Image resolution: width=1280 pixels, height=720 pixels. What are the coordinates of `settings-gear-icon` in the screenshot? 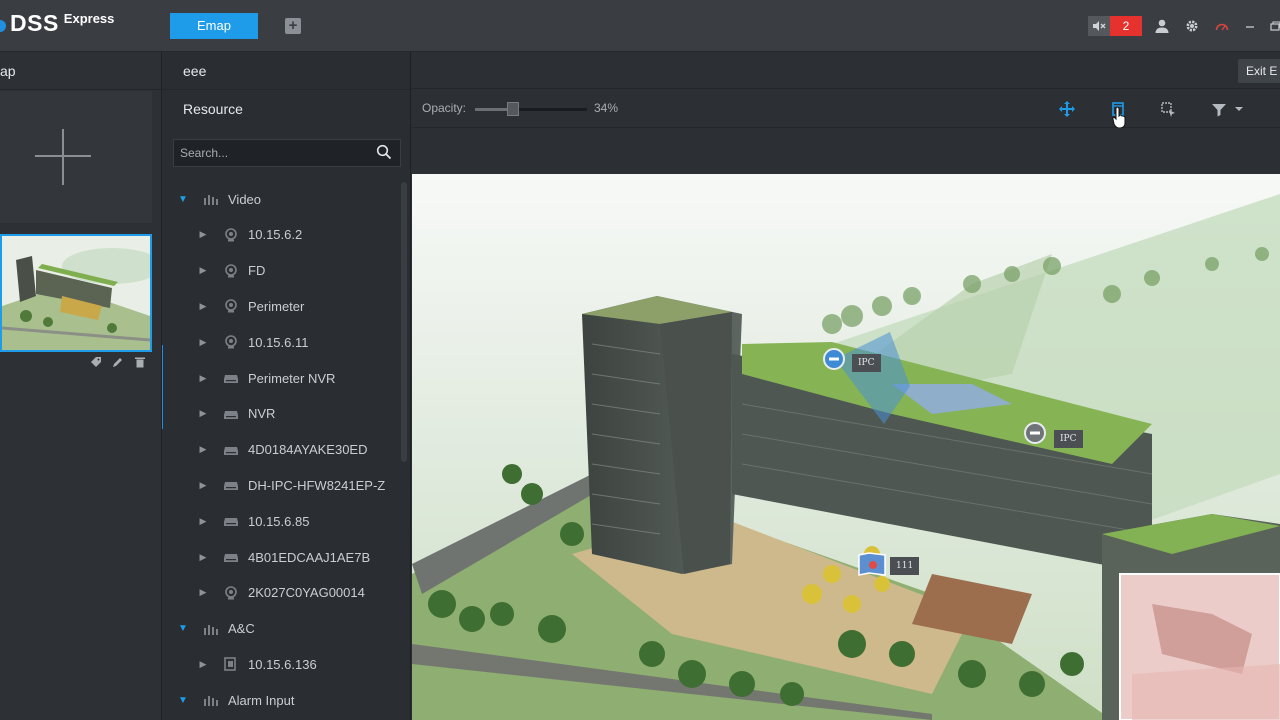 It's located at (1192, 26).